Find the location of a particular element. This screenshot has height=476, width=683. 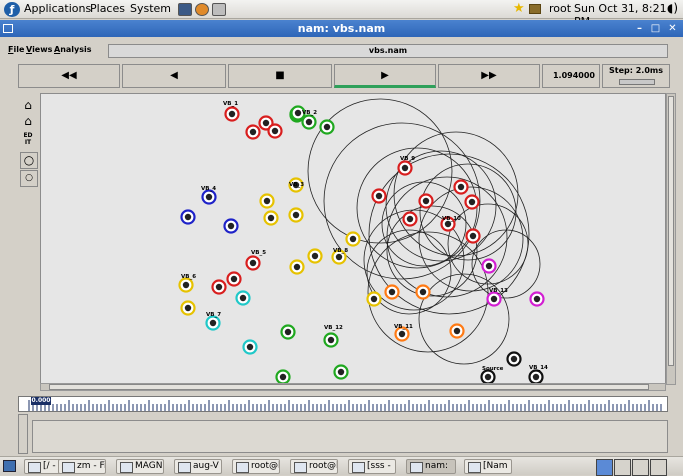

log-scroll is located at coordinates (23, 434).